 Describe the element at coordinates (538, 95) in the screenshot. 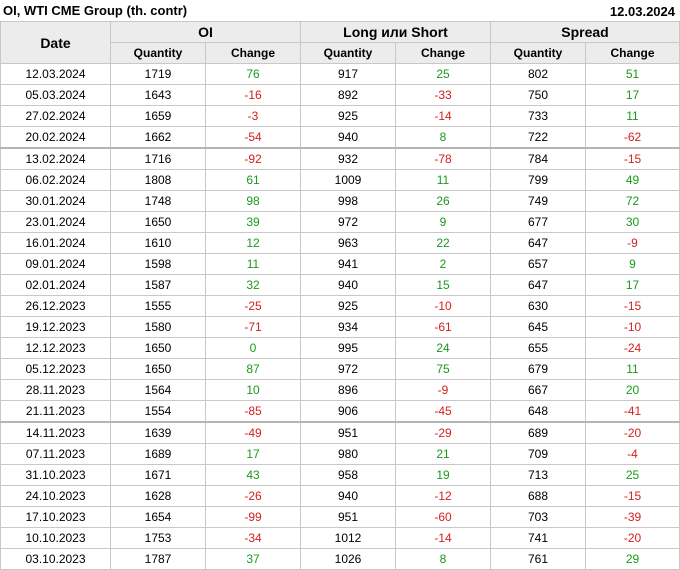

I see `spread-quantity-cell: 750` at that location.